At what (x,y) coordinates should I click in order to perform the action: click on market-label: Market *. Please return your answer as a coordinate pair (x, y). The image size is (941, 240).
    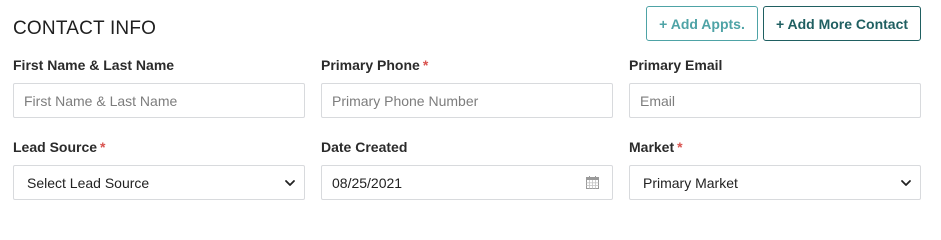
    Looking at the image, I should click on (775, 148).